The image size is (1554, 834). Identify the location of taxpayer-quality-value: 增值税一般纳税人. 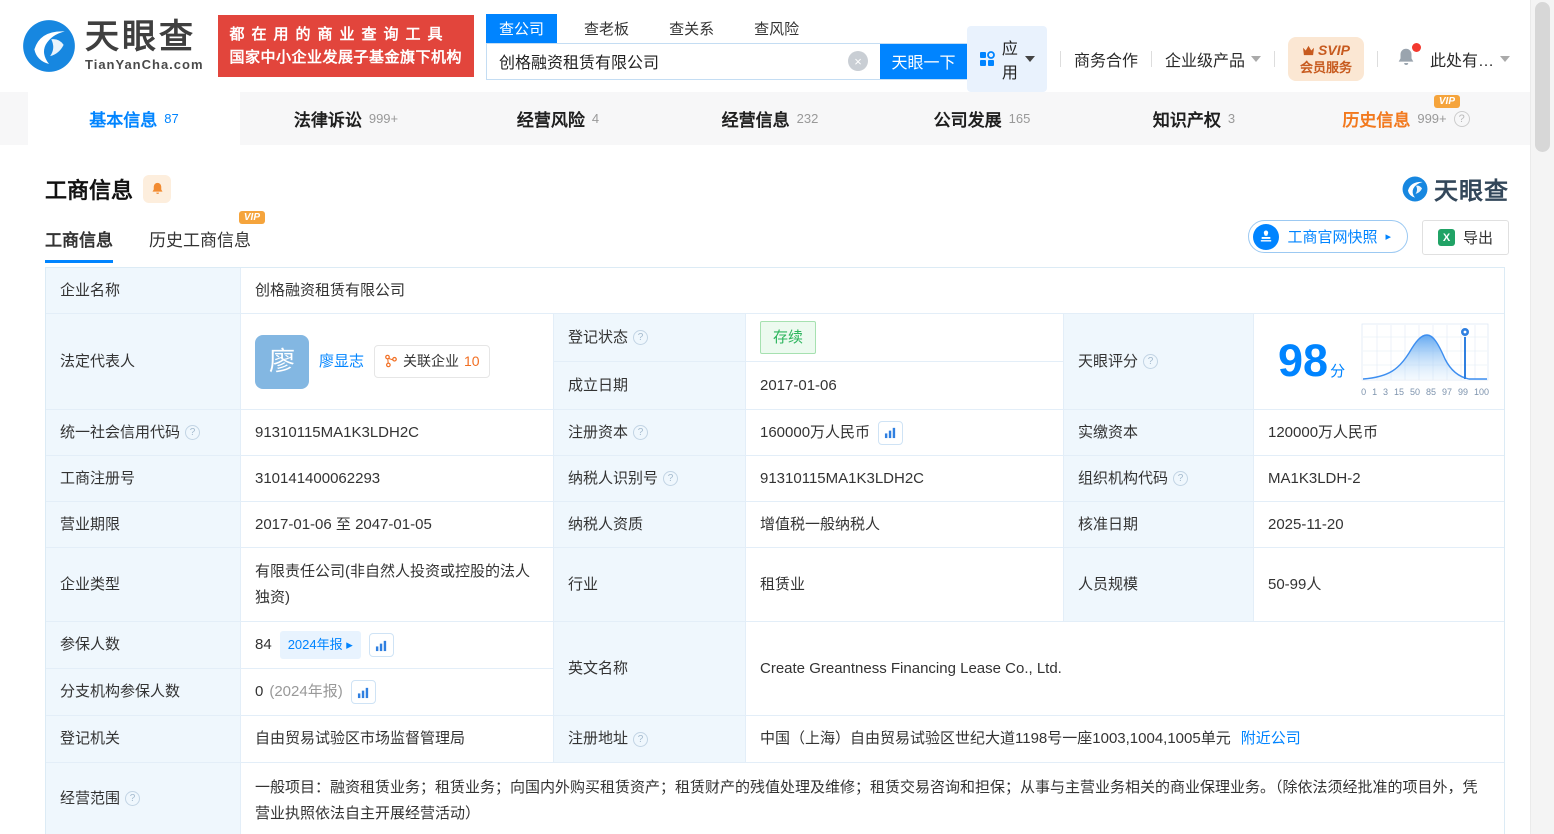
(905, 525).